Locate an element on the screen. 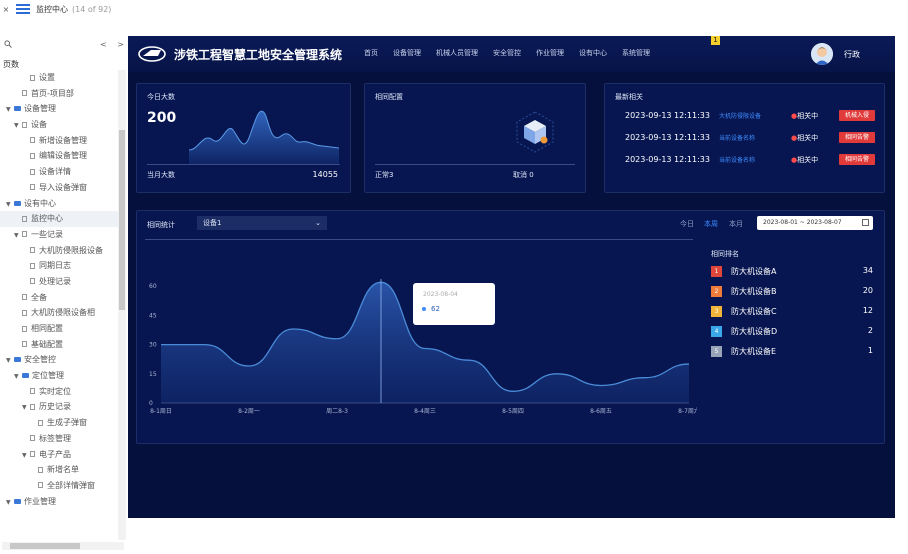 The width and height of the screenshot is (908, 554). sidebar-item: ▼ 设备 is located at coordinates (59, 125).